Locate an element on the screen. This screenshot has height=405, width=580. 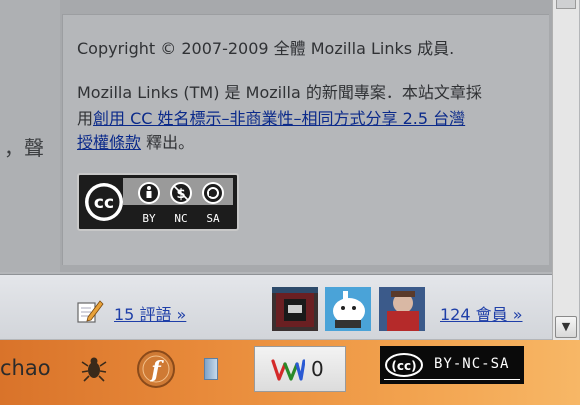
members-link: 124 會員 » is located at coordinates (481, 313).